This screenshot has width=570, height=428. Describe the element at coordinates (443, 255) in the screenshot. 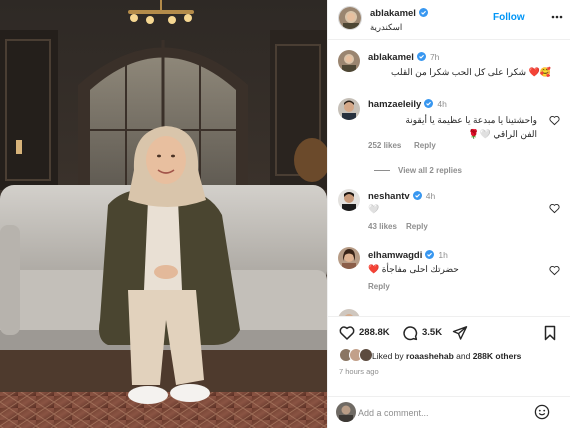

I see `comment-time: 1h` at that location.